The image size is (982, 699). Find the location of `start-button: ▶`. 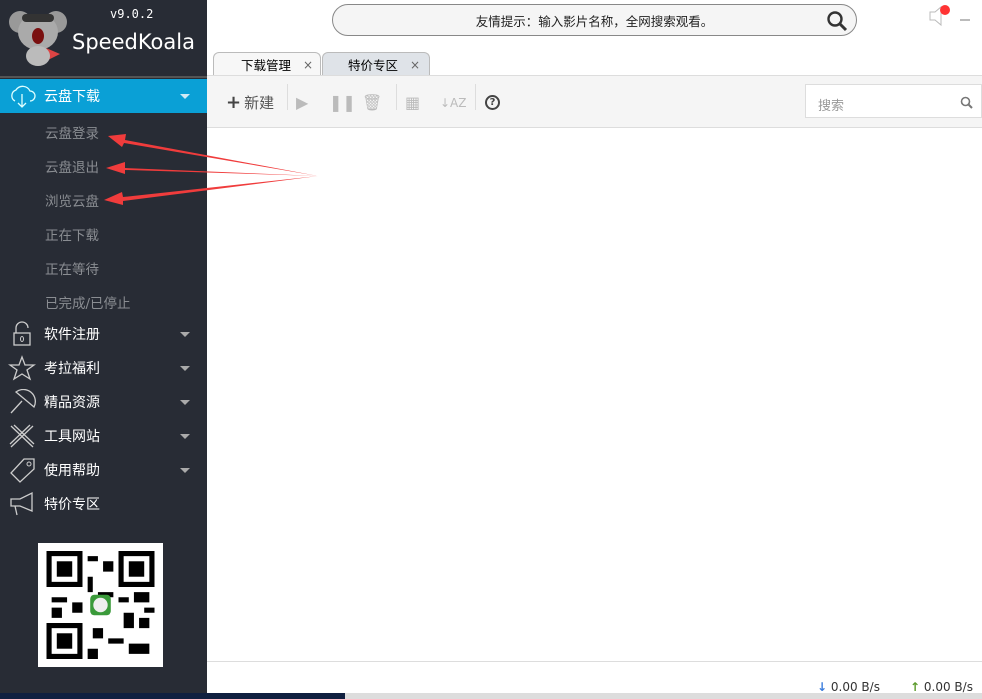

start-button: ▶ is located at coordinates (302, 102).